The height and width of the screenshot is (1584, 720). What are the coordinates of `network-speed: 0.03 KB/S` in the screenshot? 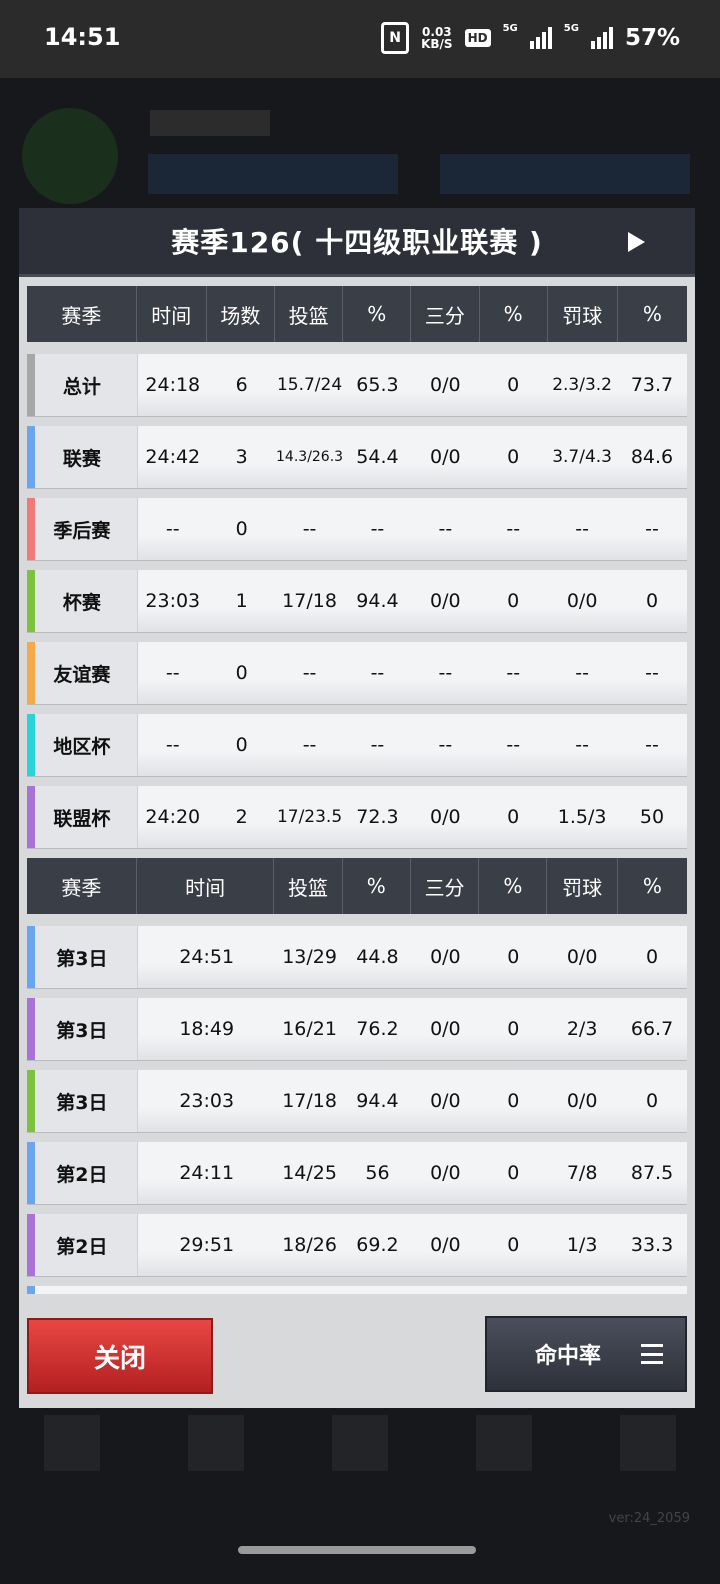 It's located at (436, 38).